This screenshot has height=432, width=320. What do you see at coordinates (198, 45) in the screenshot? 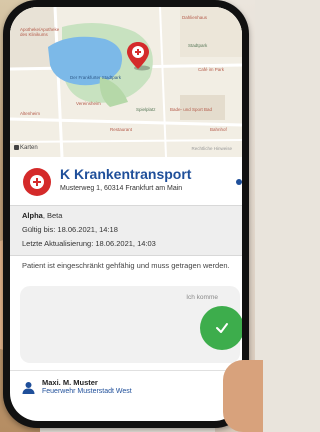
I see `map-label-stadtpark: Stadtpark` at bounding box center [198, 45].